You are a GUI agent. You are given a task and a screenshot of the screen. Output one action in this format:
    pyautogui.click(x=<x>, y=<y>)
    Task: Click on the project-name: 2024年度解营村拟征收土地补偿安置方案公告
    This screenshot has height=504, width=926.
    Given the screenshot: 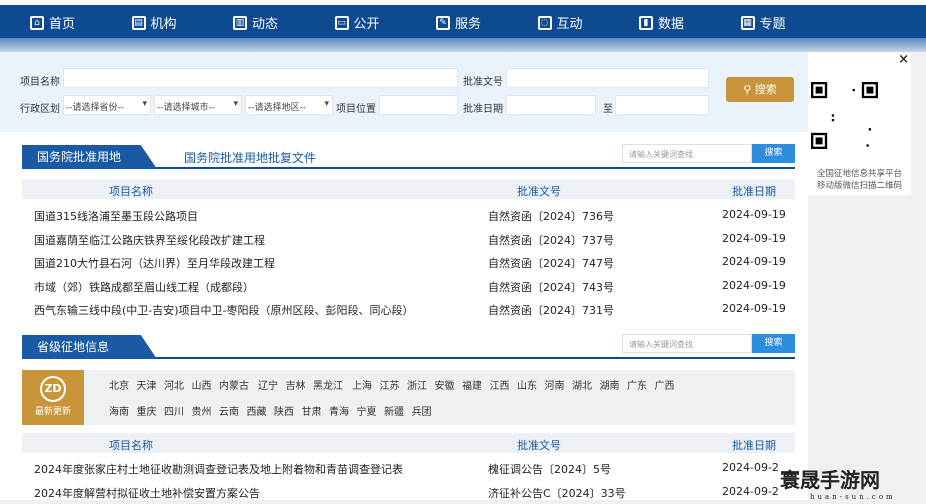 What is the action you would take?
    pyautogui.click(x=147, y=493)
    